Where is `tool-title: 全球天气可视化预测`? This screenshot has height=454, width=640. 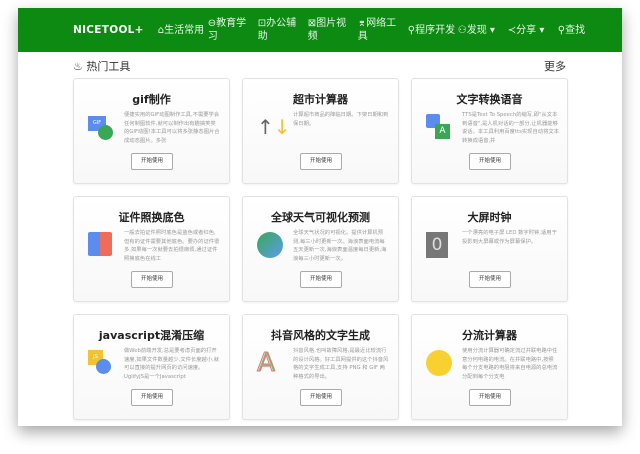
tool-title: 全球天气可视化预测 is located at coordinates (320, 217).